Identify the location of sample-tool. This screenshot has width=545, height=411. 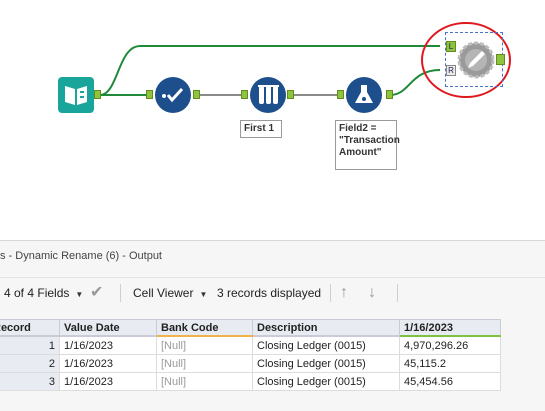
(268, 95).